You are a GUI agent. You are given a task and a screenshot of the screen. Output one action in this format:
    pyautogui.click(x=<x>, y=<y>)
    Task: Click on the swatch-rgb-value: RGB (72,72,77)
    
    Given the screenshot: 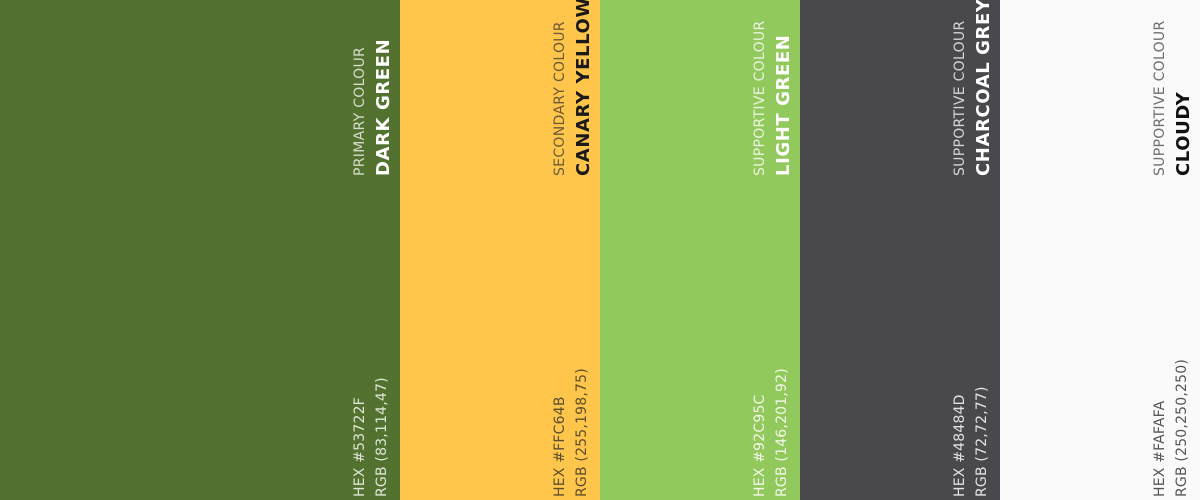 What is the action you would take?
    pyautogui.click(x=982, y=441)
    